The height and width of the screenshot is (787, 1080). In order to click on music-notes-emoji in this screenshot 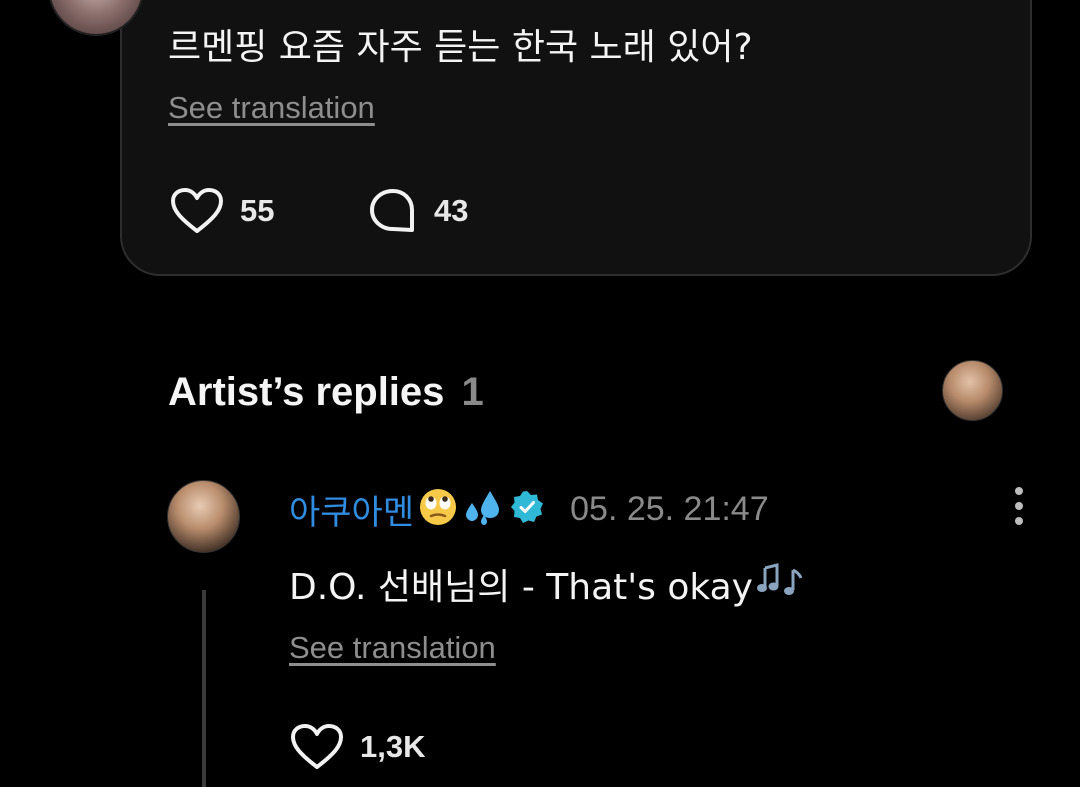, I will do `click(780, 584)`.